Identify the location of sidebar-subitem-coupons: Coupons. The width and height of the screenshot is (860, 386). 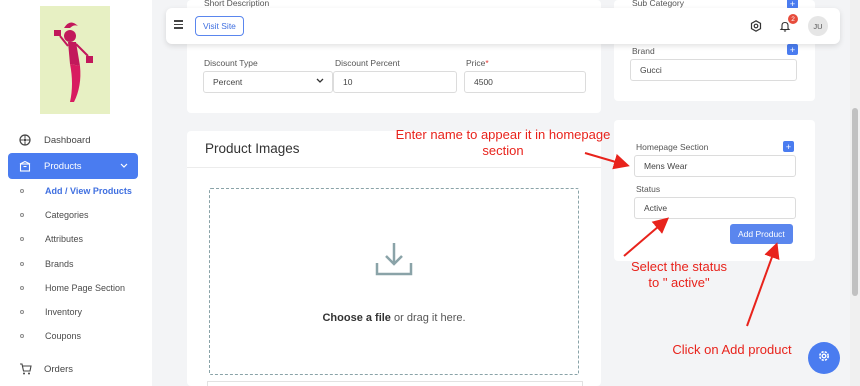
(78, 336).